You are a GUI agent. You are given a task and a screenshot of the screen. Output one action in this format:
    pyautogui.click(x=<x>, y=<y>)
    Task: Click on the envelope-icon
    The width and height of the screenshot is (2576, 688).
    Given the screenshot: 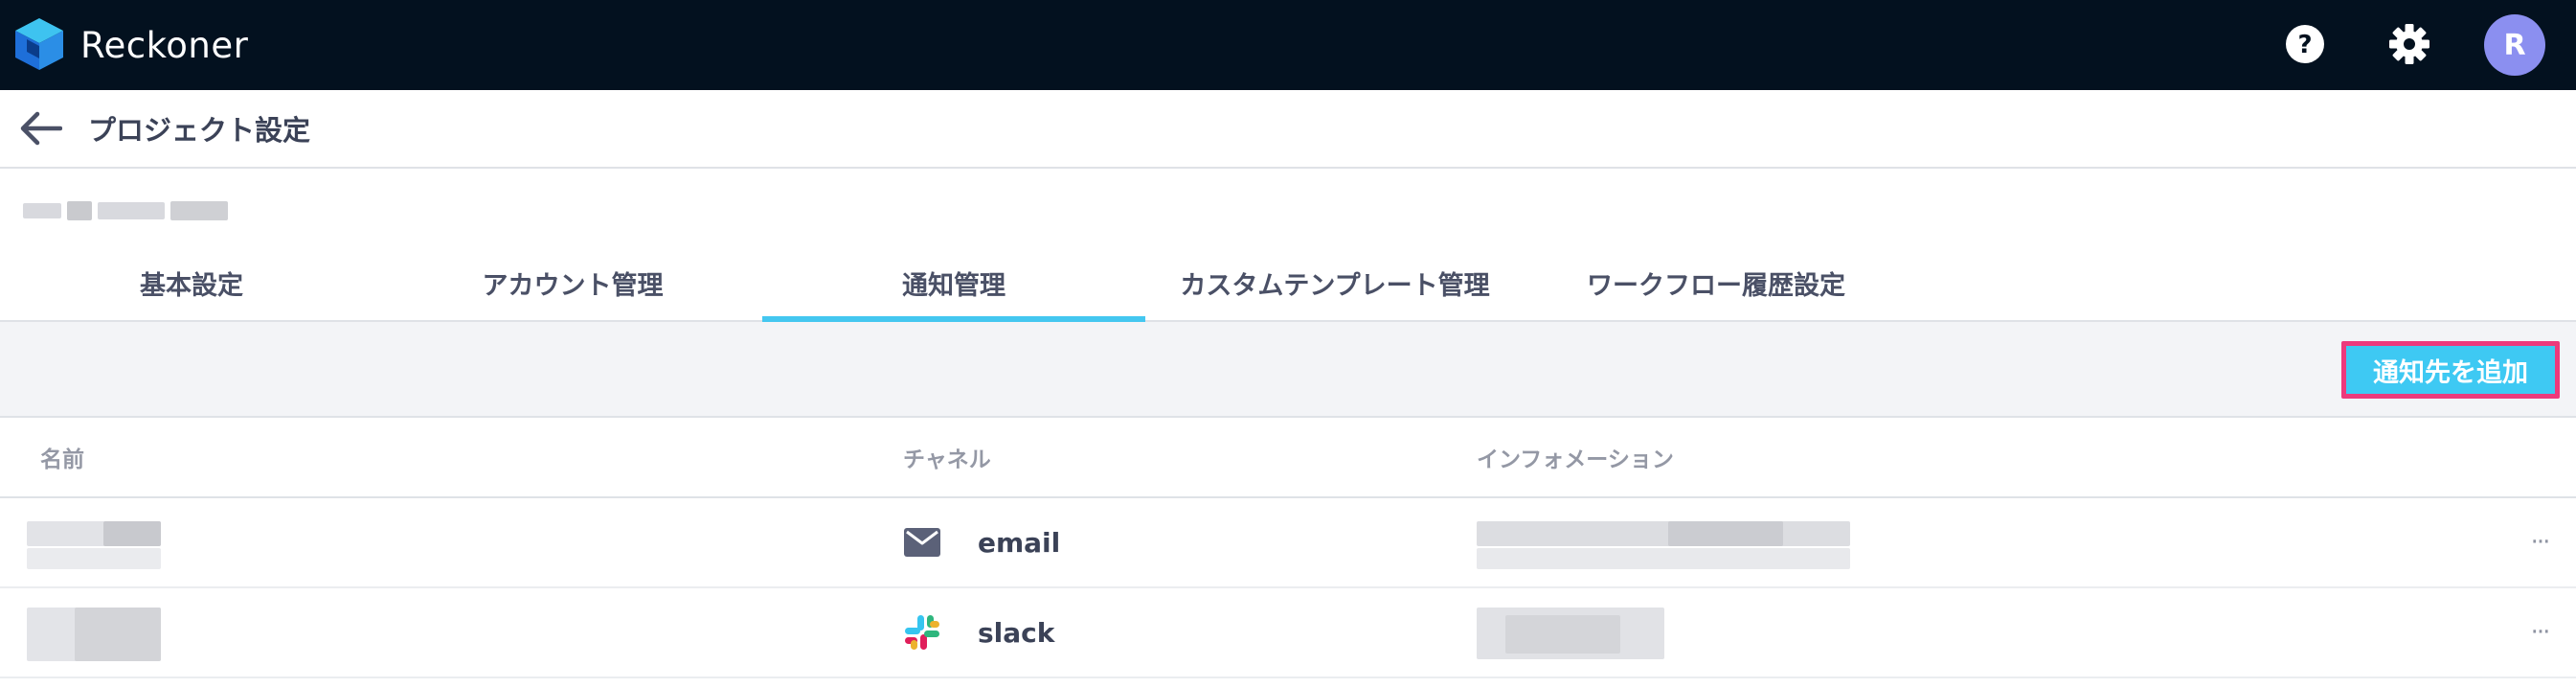 What is the action you would take?
    pyautogui.click(x=922, y=543)
    